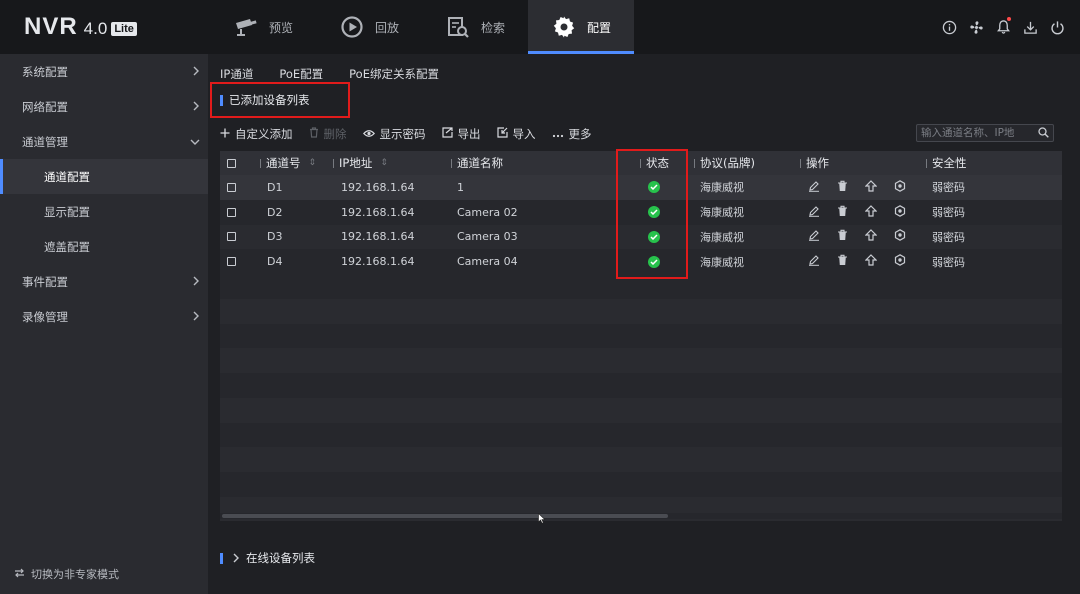  Describe the element at coordinates (67, 246) in the screenshot. I see `sidebar-item-label: 遮盖配置` at that location.